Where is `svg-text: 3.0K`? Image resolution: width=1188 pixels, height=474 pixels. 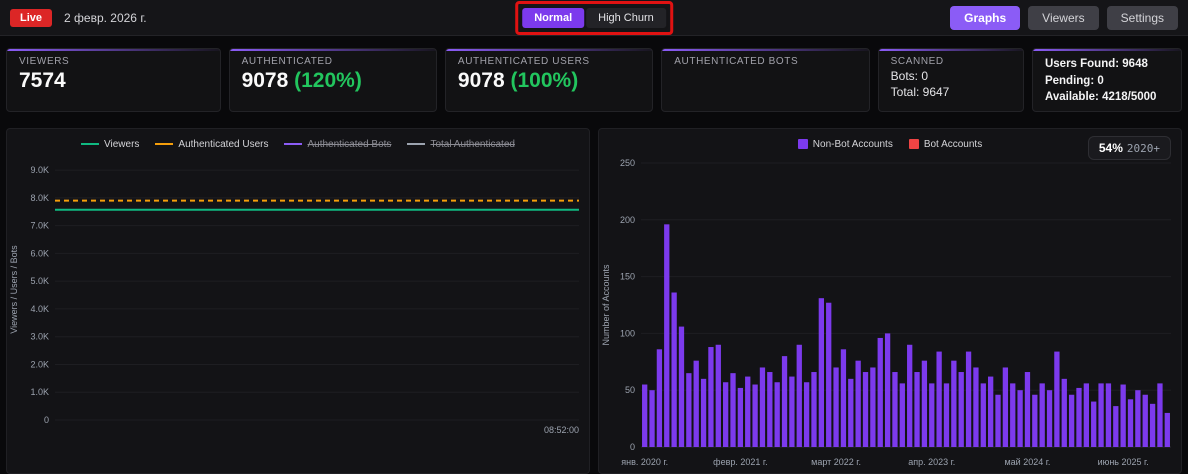 svg-text: 3.0K is located at coordinates (39, 337).